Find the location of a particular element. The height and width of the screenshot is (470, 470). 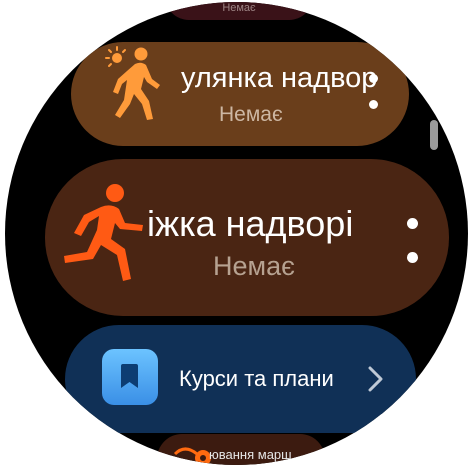

route-icon is located at coordinates (192, 456).